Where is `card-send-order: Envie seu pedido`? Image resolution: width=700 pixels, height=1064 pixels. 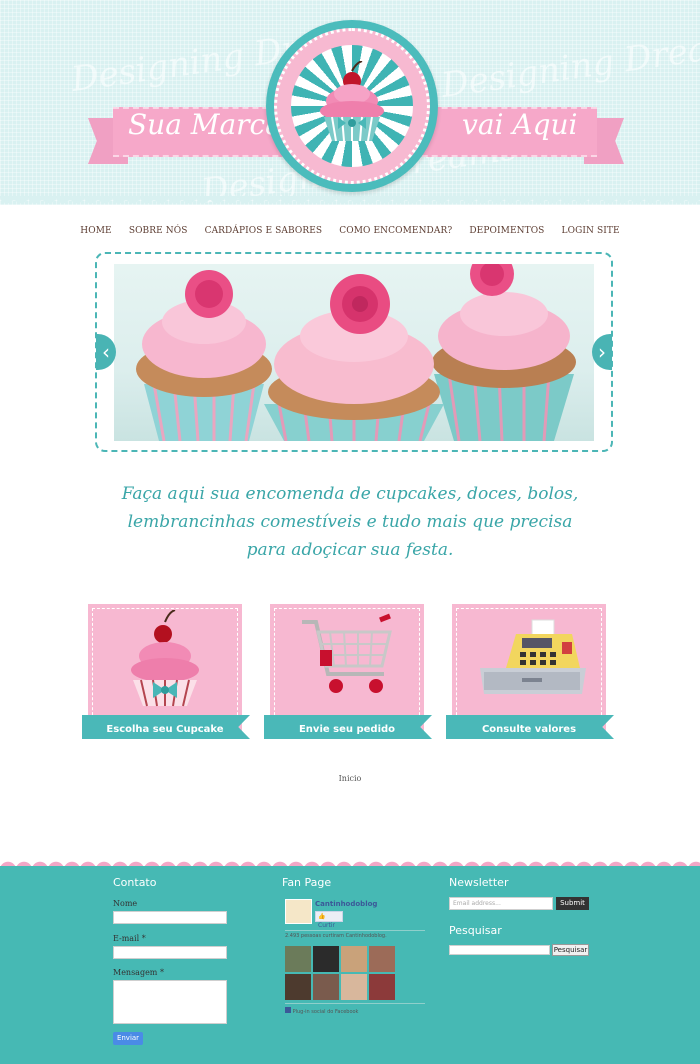
card-send-order: Envie seu pedido is located at coordinates (348, 671).